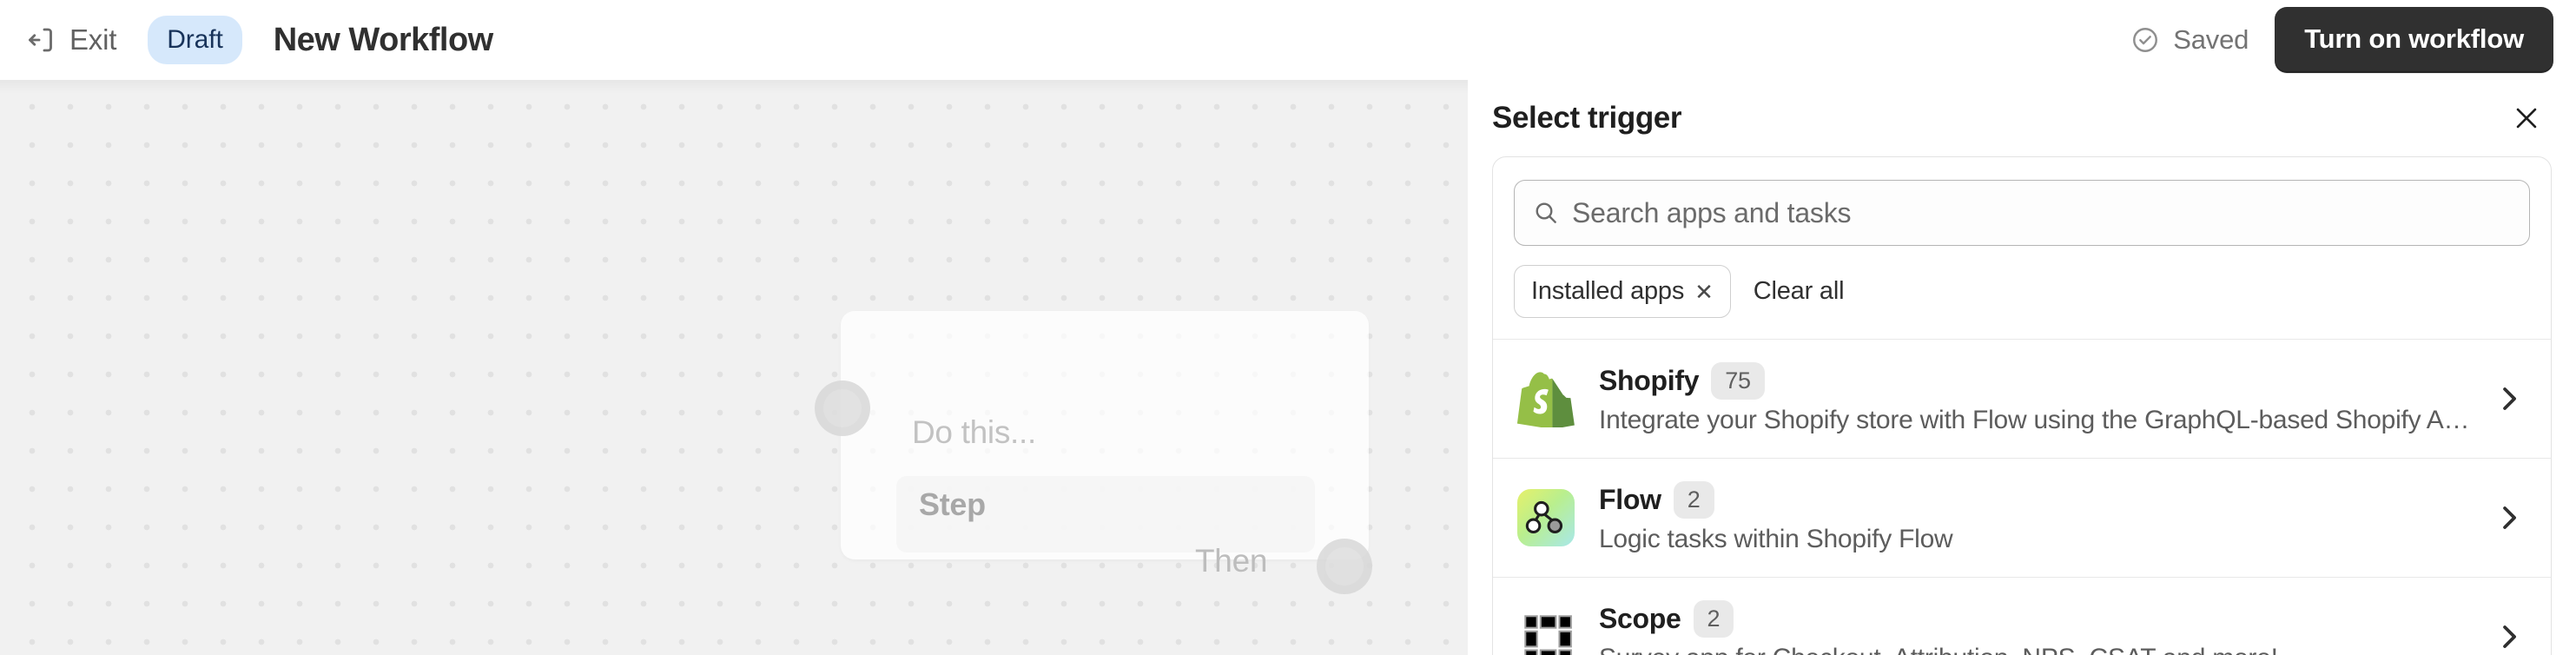 The height and width of the screenshot is (655, 2576). What do you see at coordinates (42, 40) in the screenshot?
I see `exit-icon` at bounding box center [42, 40].